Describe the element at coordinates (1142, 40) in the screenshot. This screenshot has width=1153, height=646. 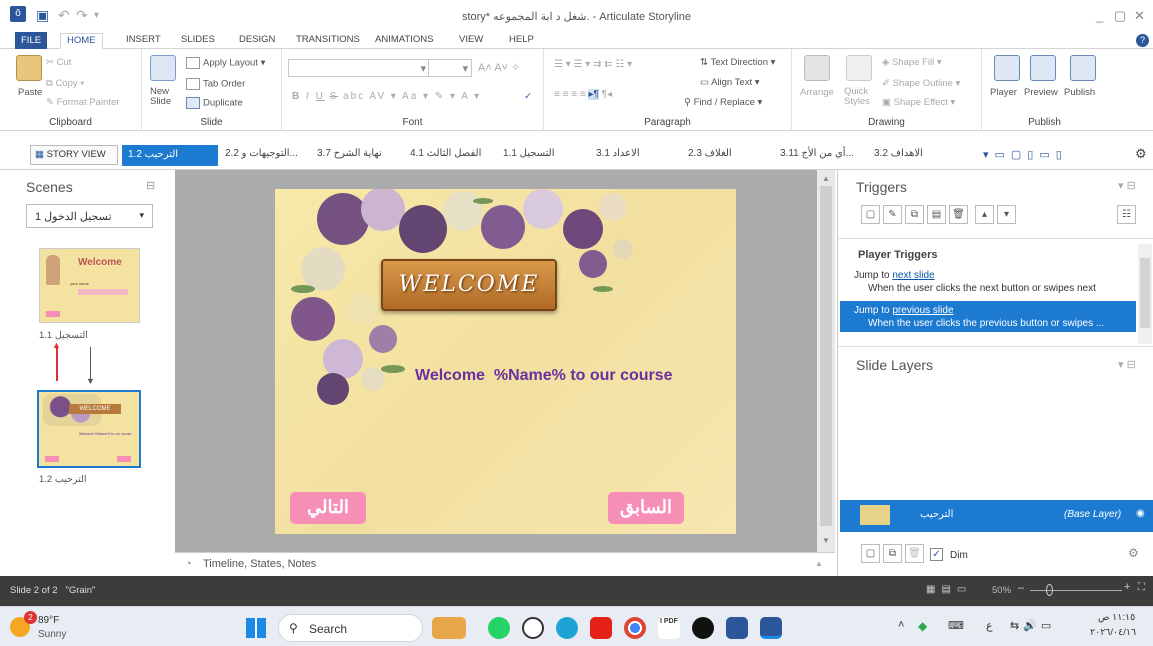
I see `help-icon: ?` at that location.